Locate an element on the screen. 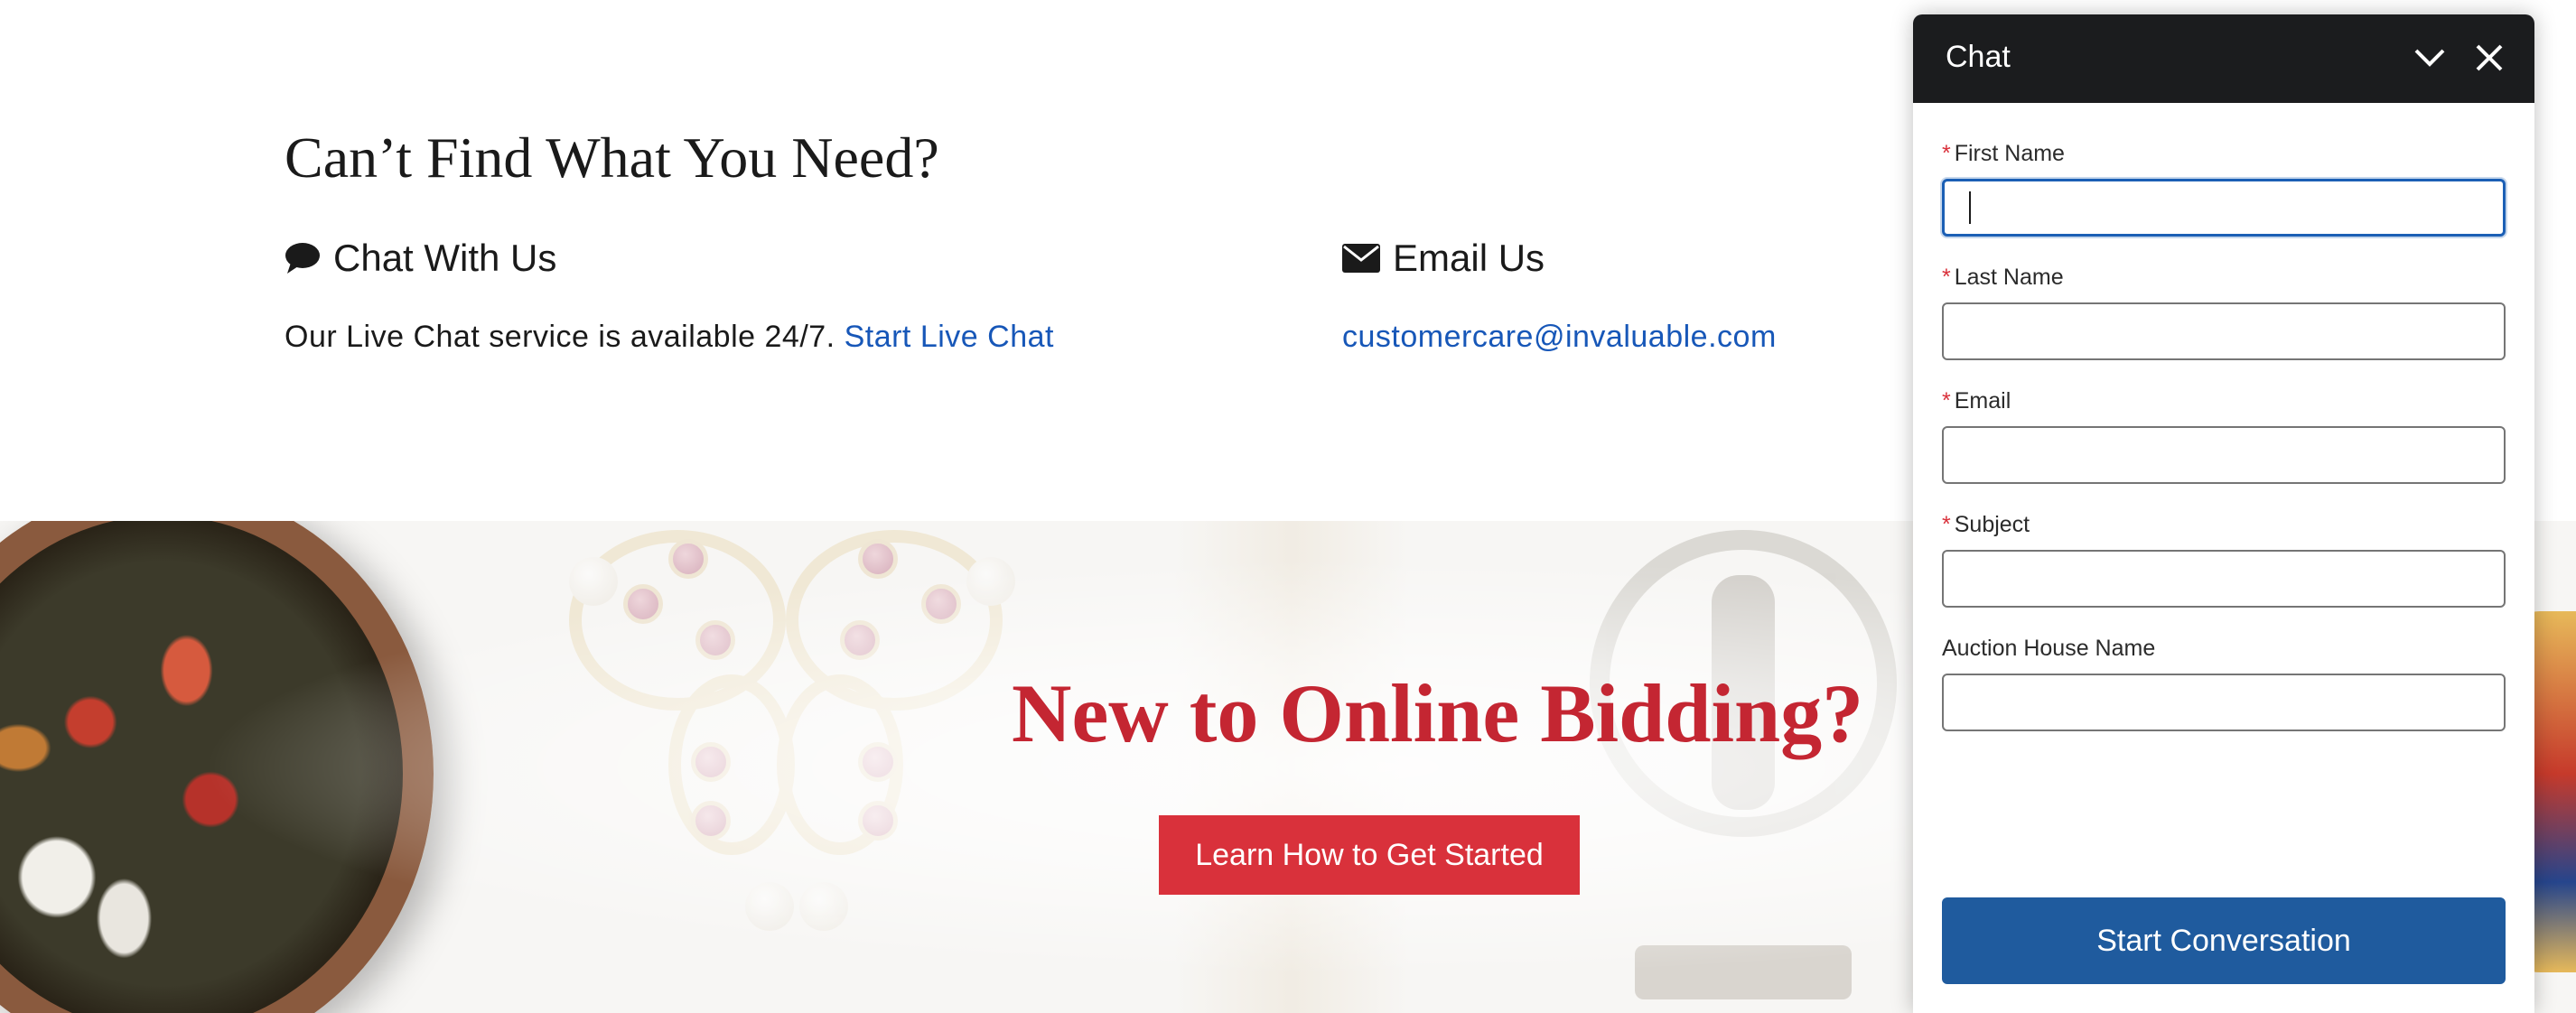 This screenshot has width=2576, height=1013. subject-input is located at coordinates (2224, 579).